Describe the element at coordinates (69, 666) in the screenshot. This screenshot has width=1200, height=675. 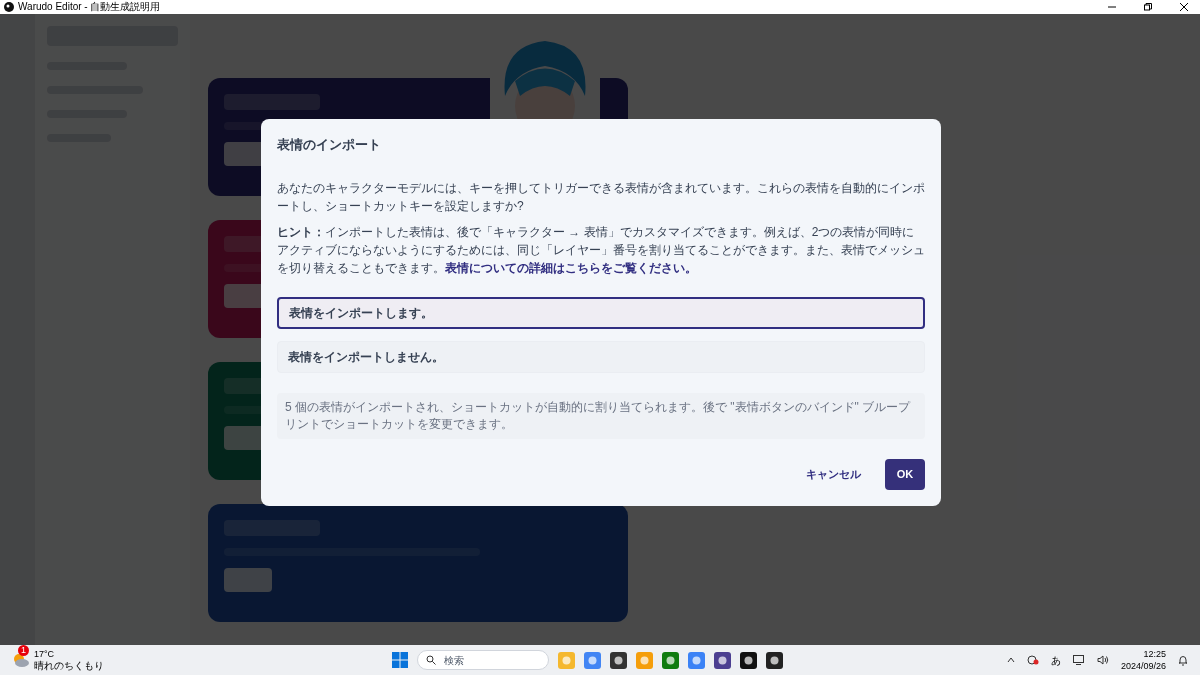
I see `weather-condition: 晴れのちくもり` at that location.